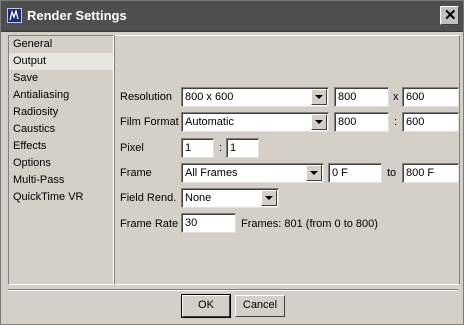 Image resolution: width=464 pixels, height=325 pixels. Describe the element at coordinates (146, 97) in the screenshot. I see `resolution-label: Resolution` at that location.